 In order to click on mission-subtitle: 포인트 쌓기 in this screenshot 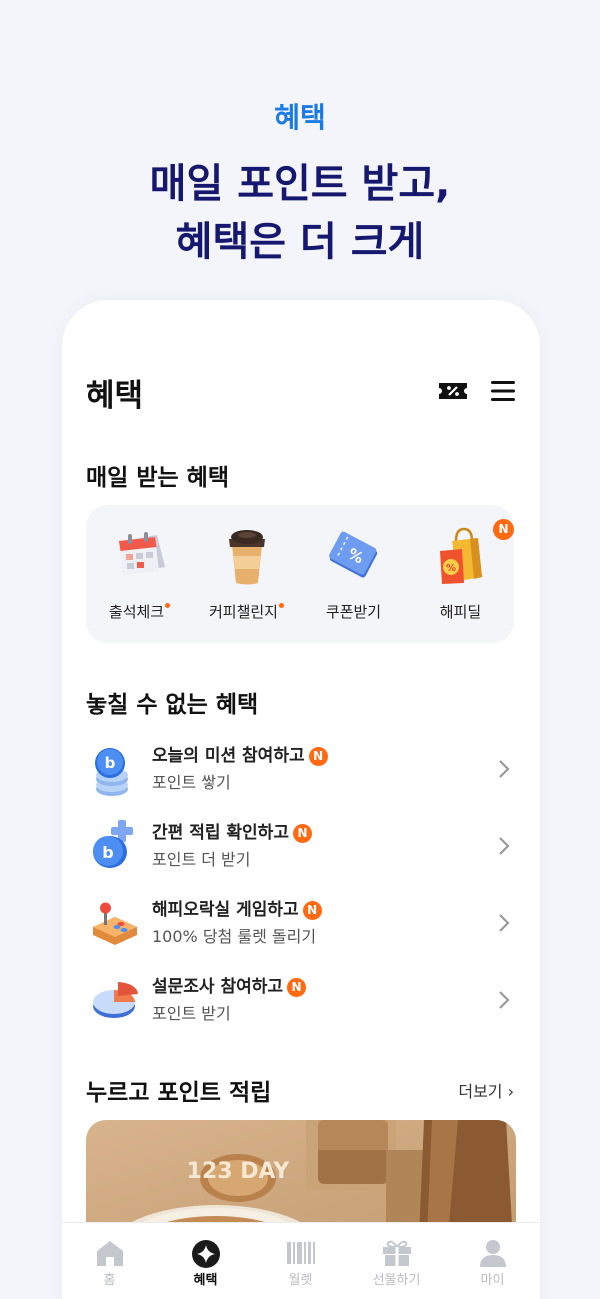, I will do `click(191, 782)`.